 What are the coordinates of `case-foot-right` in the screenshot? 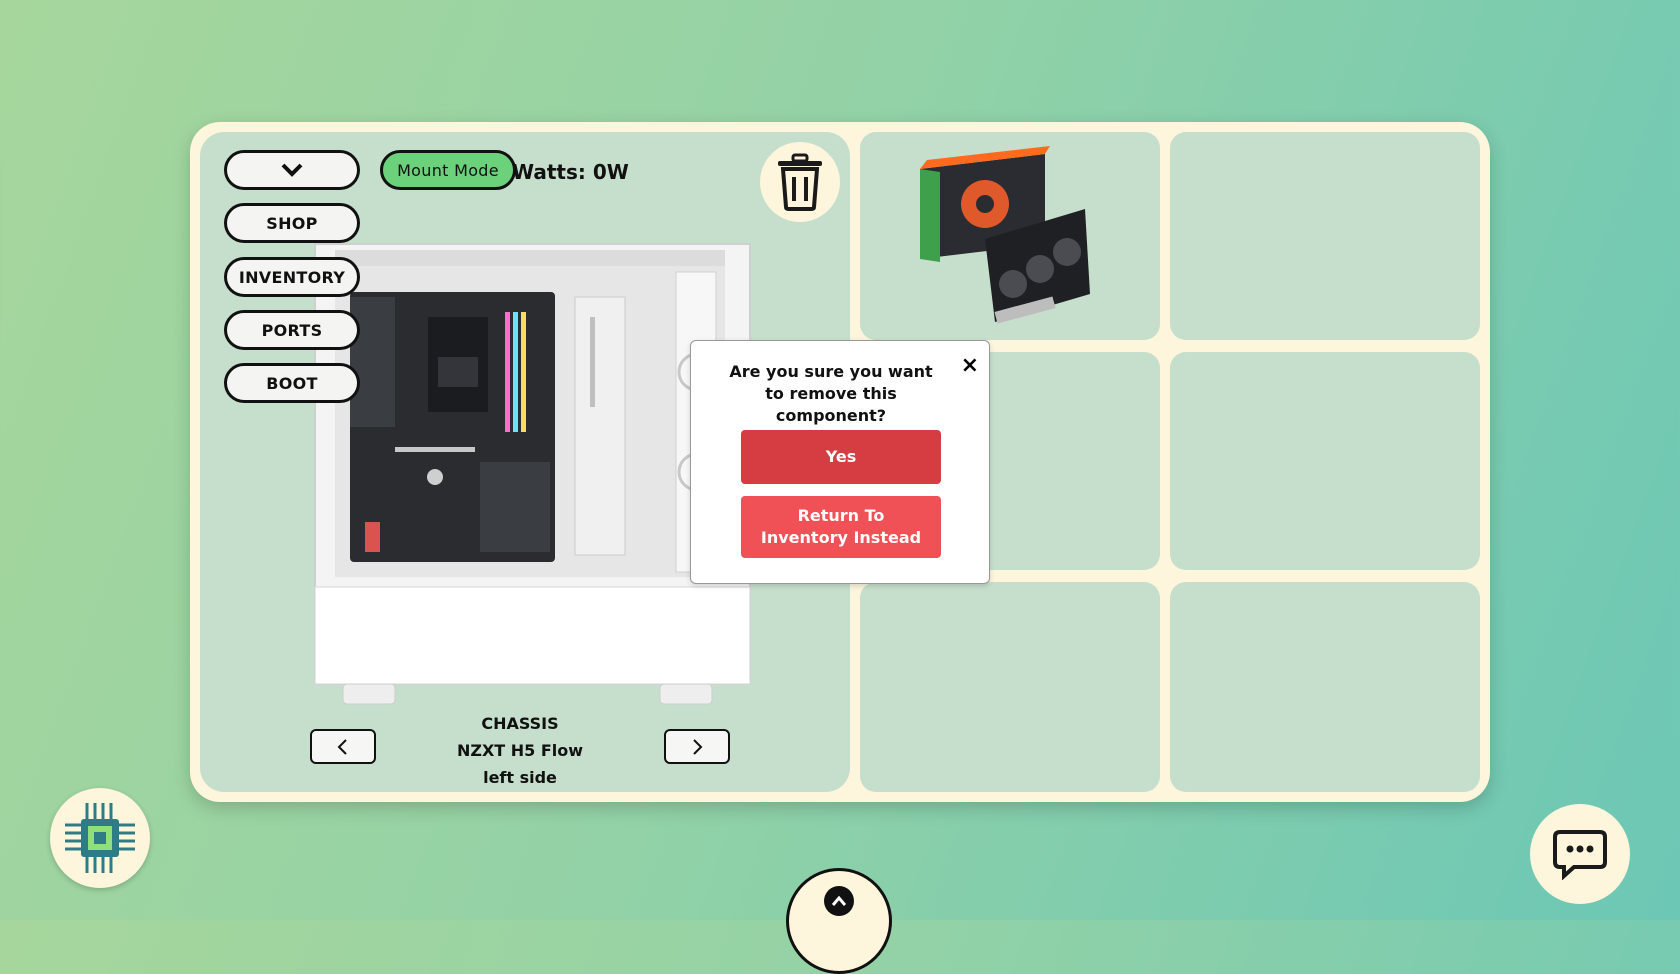 It's located at (686, 694).